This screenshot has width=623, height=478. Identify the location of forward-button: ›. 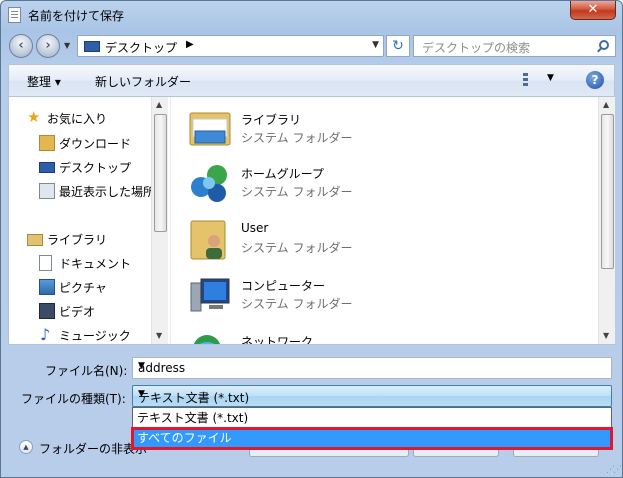
(48, 46).